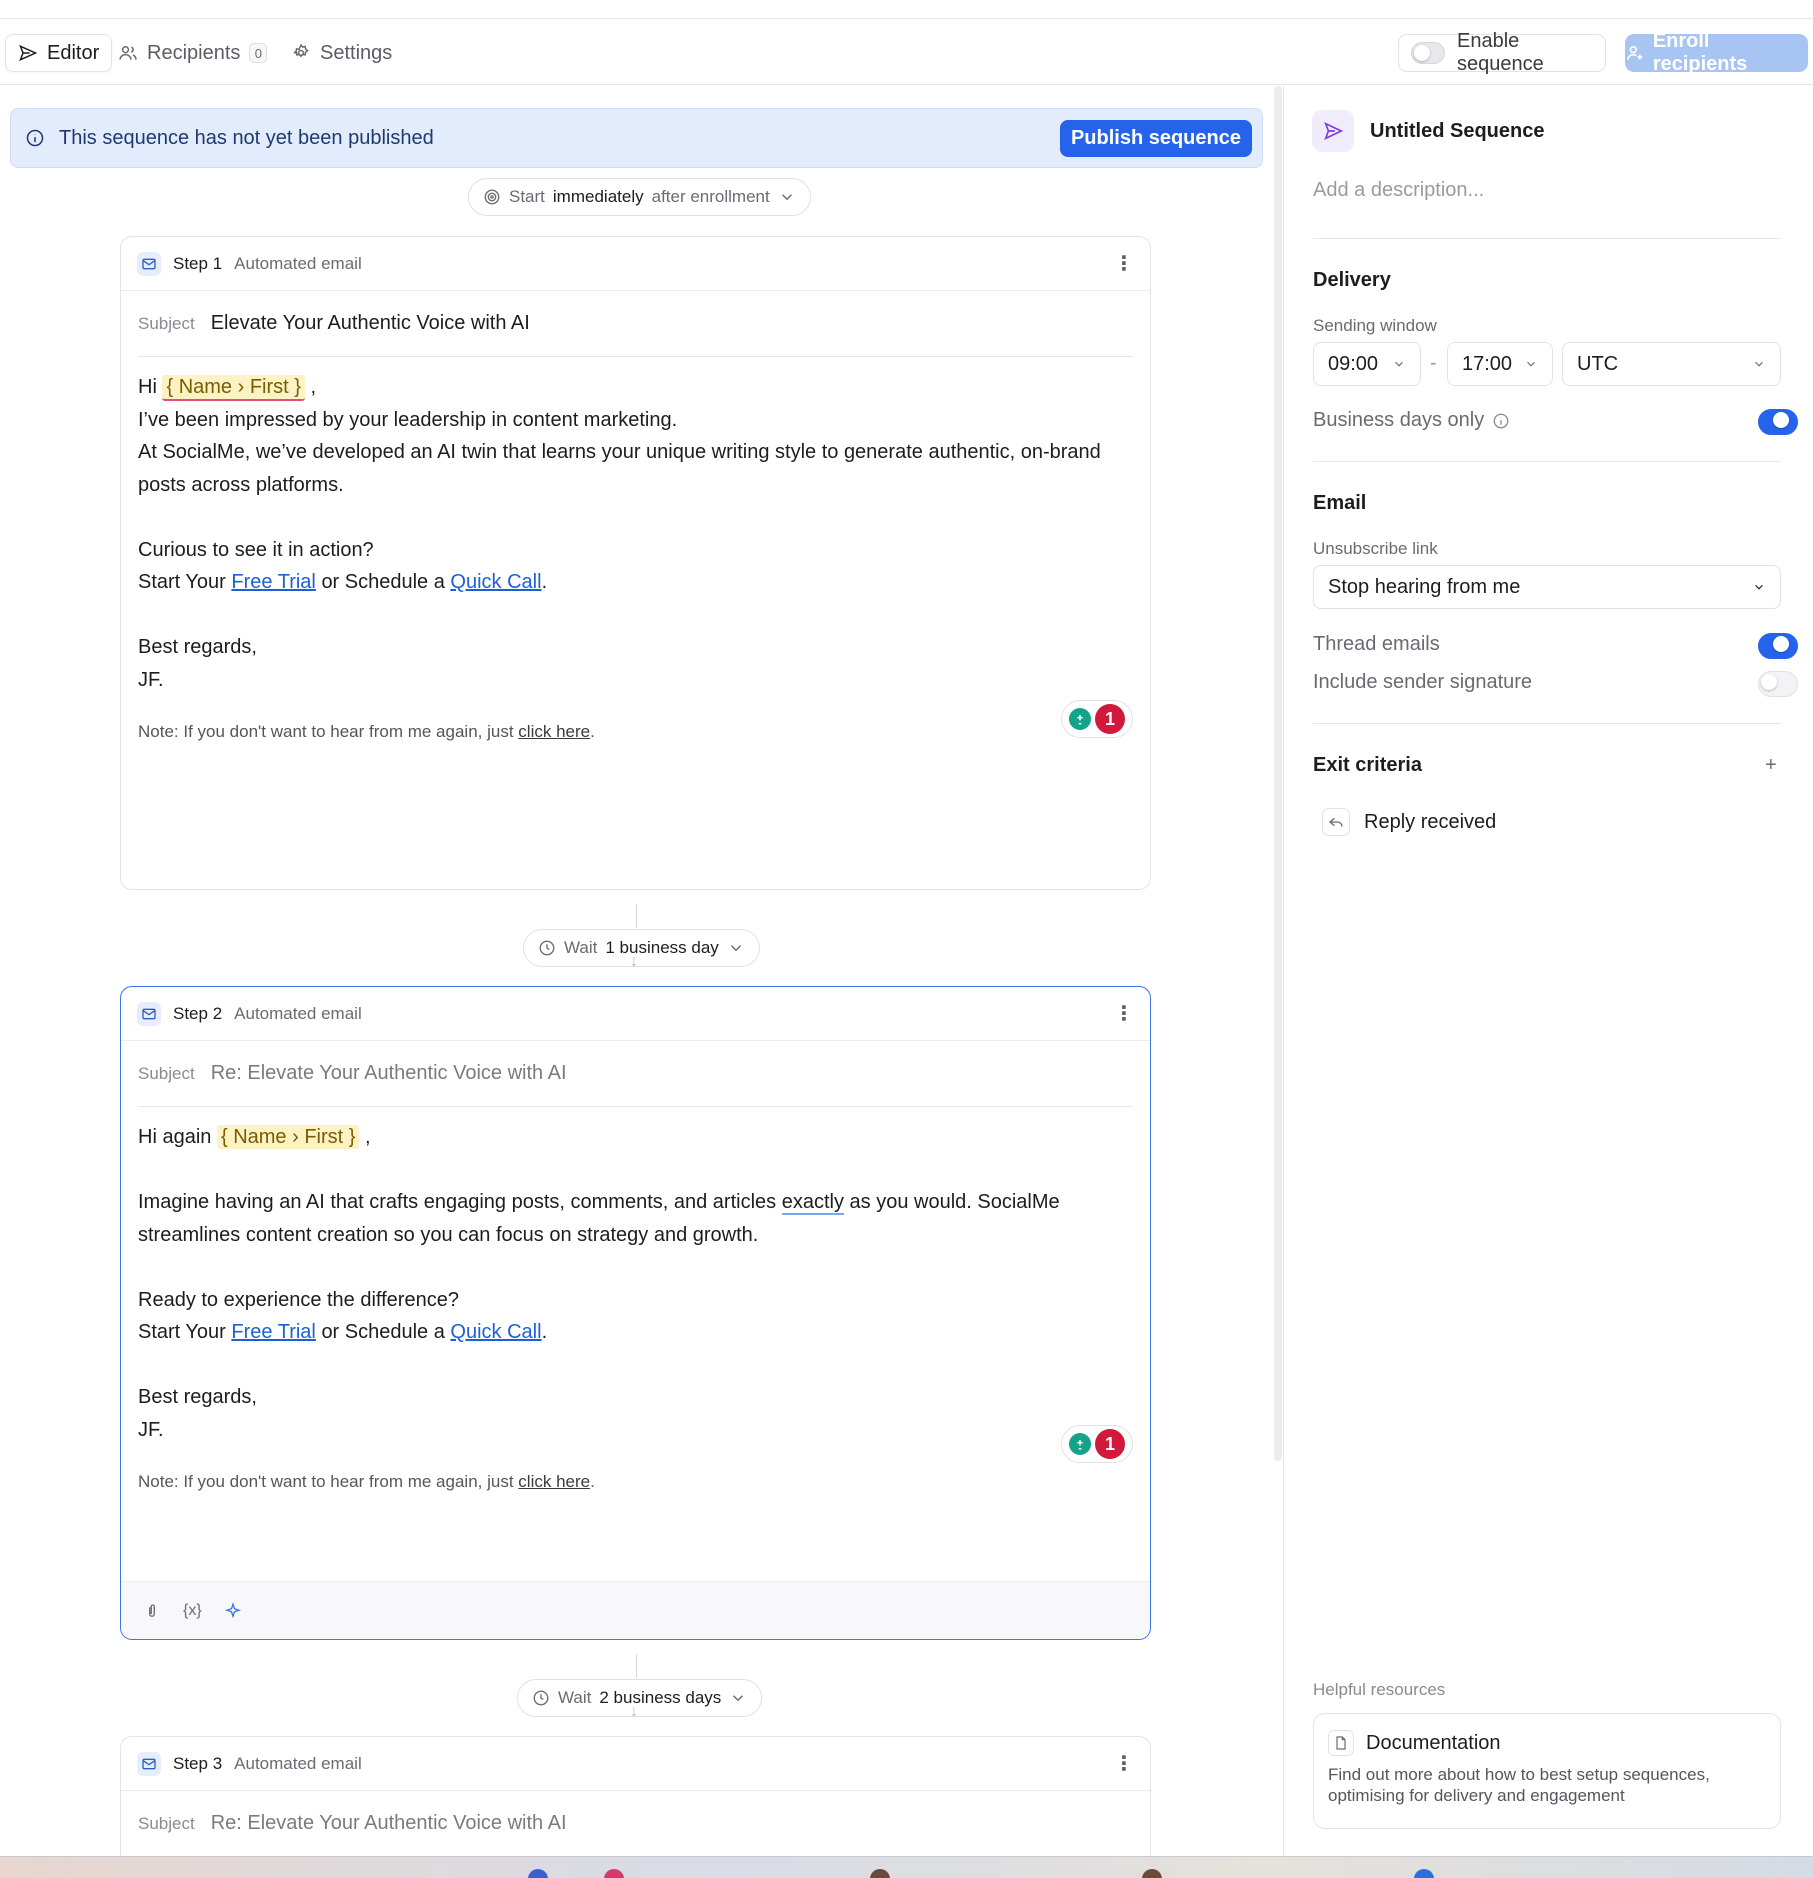 This screenshot has width=1813, height=1878. What do you see at coordinates (1155, 138) in the screenshot?
I see `publish-sequence-button: Publish sequence` at bounding box center [1155, 138].